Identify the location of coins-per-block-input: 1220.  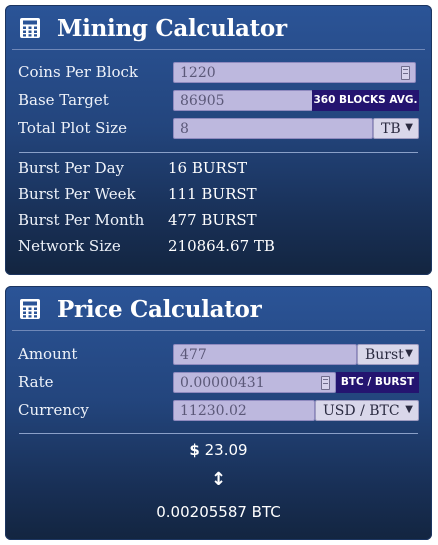
(294, 72).